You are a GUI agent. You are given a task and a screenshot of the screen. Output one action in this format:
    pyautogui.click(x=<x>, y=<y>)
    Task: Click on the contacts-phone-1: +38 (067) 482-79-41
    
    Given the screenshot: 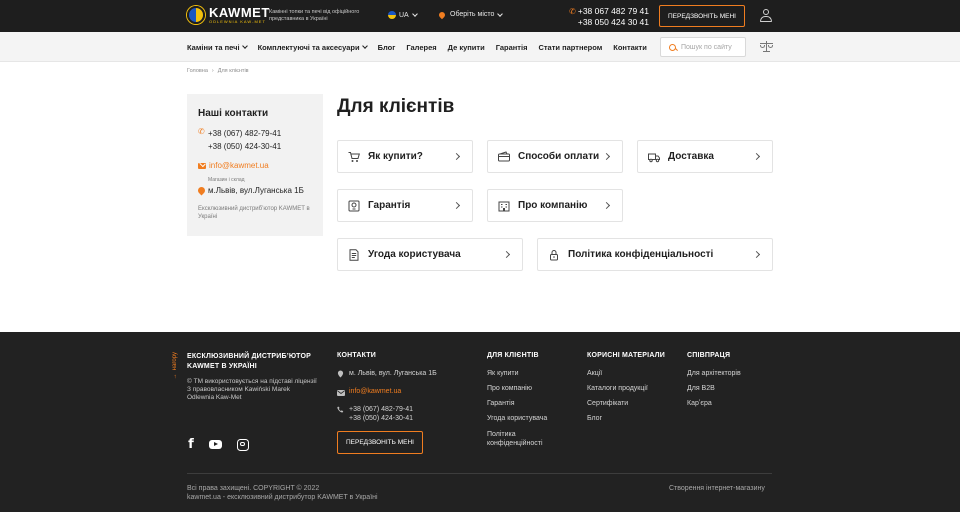 What is the action you would take?
    pyautogui.click(x=244, y=133)
    